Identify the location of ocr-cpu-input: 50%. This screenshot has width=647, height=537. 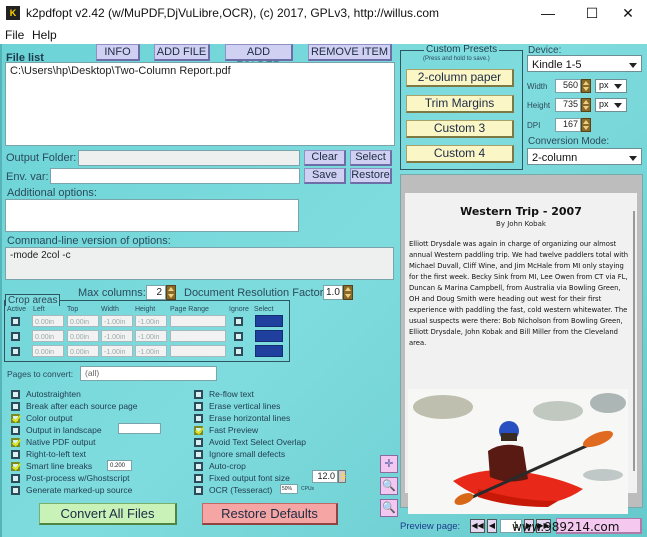
(289, 489).